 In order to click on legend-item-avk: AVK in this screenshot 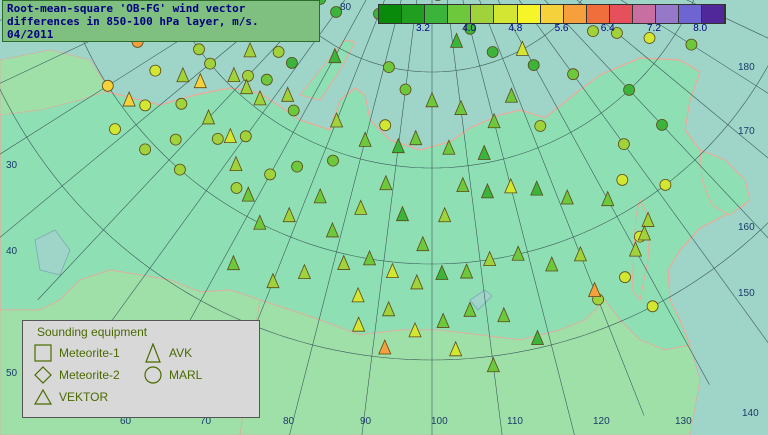, I will do `click(167, 353)`.